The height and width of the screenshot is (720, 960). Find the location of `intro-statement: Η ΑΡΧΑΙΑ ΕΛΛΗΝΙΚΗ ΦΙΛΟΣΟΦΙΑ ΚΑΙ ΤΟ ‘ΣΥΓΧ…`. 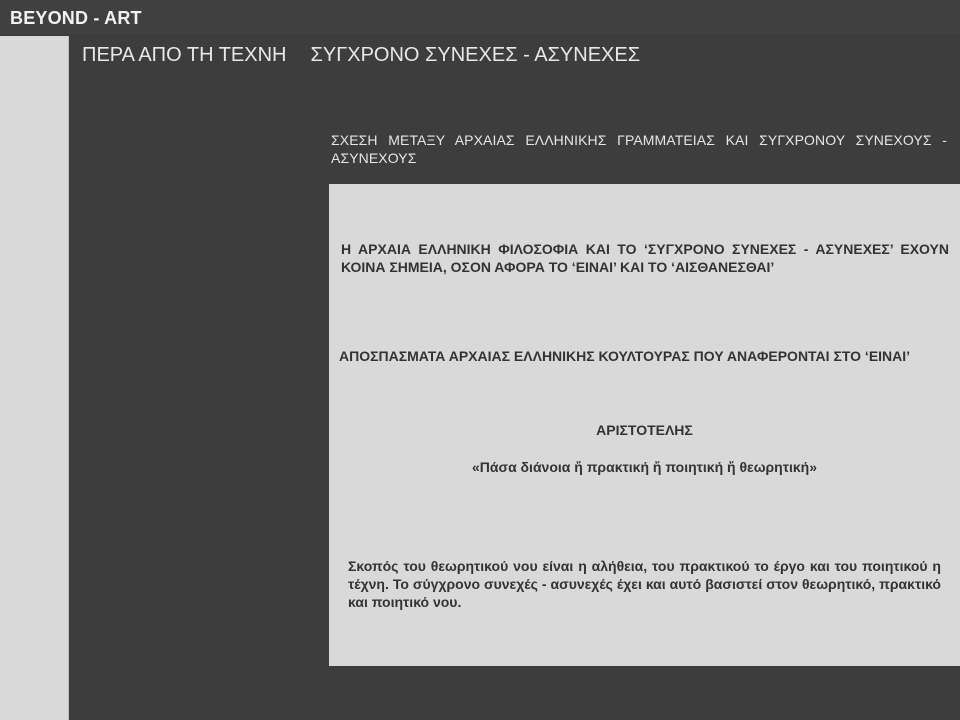

intro-statement: Η ΑΡΧΑΙΑ ΕΛΛΗΝΙΚΗ ΦΙΛΟΣΟΦΙΑ ΚΑΙ ΤΟ ‘ΣΥΓΧ… is located at coordinates (645, 258).